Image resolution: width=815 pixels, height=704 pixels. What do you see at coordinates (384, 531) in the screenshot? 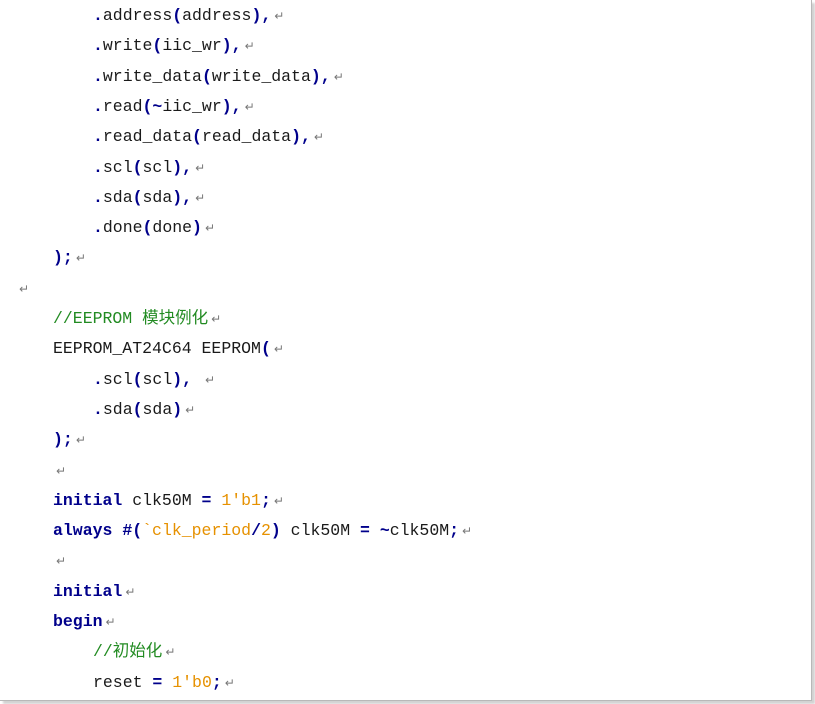
I see `code-token: ~` at bounding box center [384, 531].